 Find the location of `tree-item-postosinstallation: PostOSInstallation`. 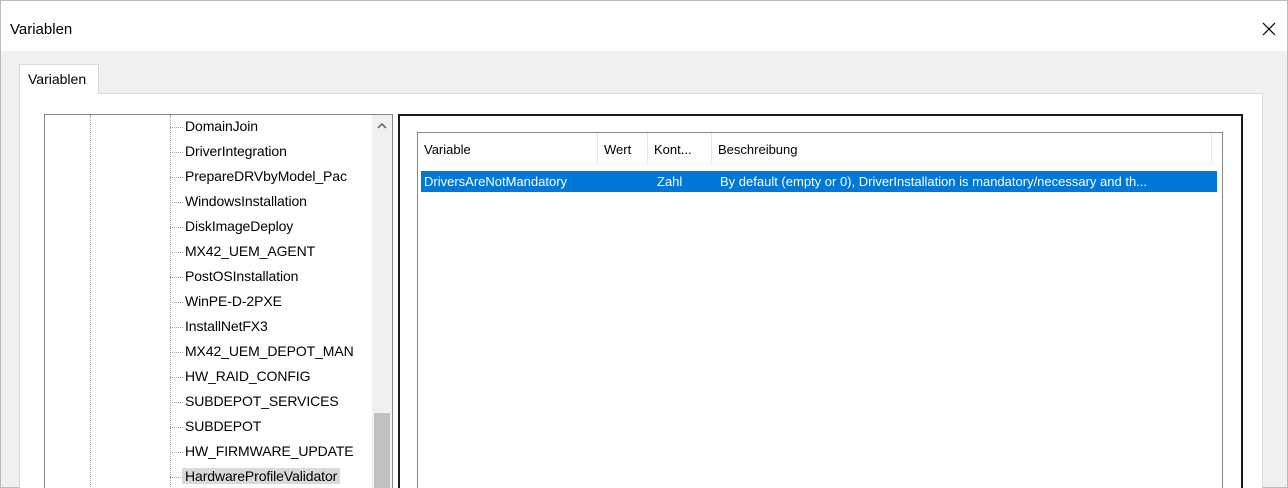

tree-item-postosinstallation: PostOSInstallation is located at coordinates (272, 277).